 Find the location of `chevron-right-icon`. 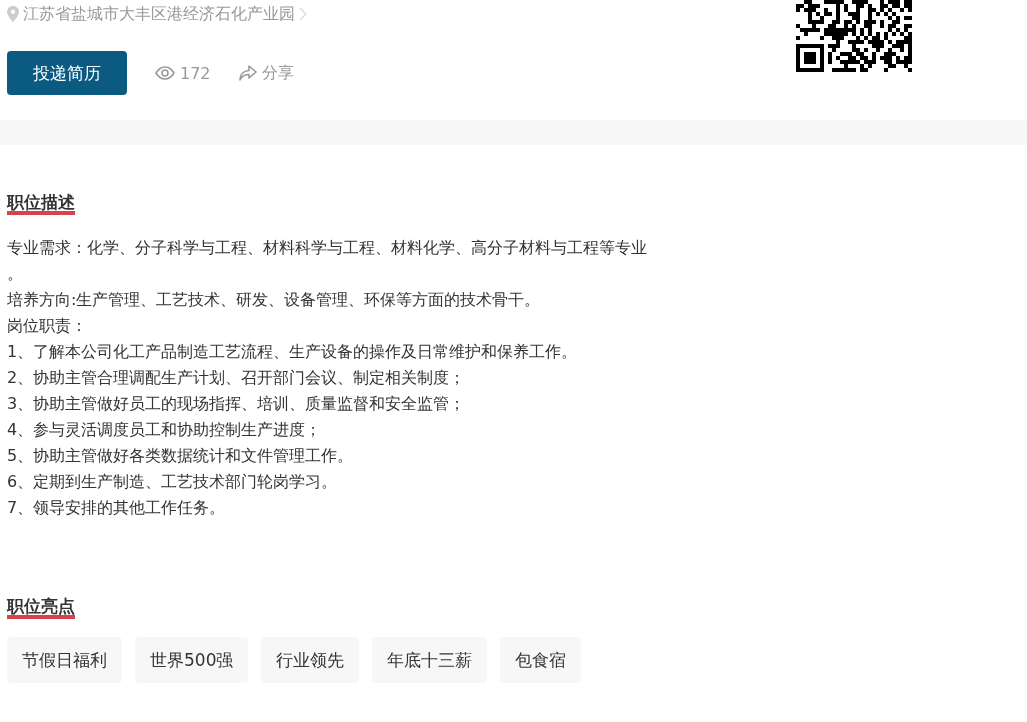

chevron-right-icon is located at coordinates (303, 14).